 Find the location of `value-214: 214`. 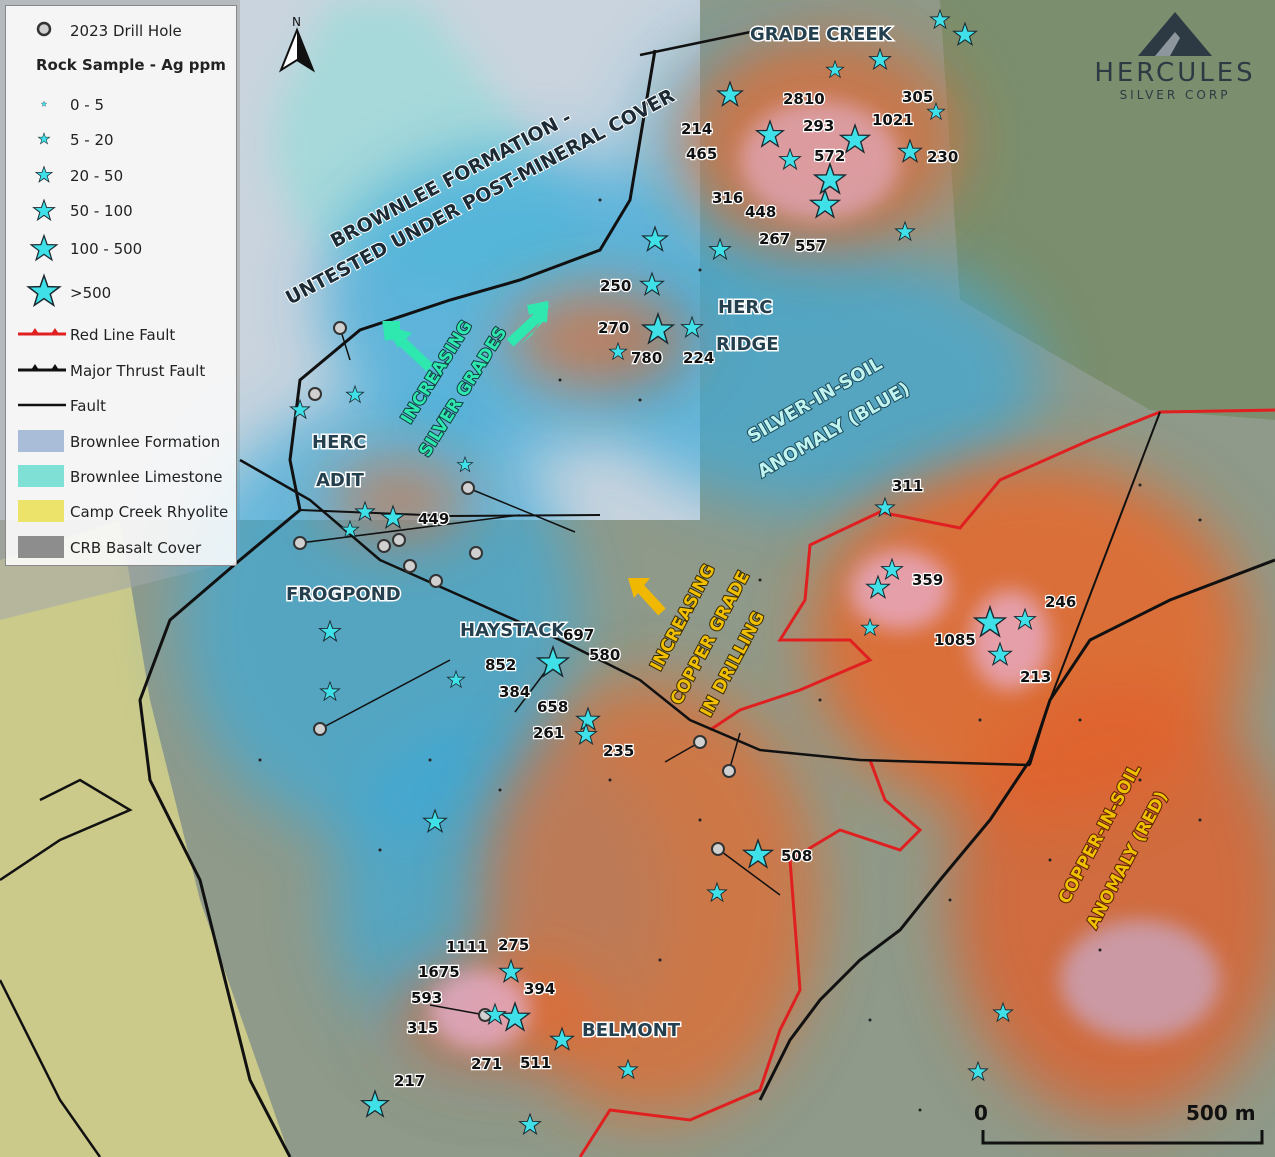

value-214: 214 is located at coordinates (696, 129).